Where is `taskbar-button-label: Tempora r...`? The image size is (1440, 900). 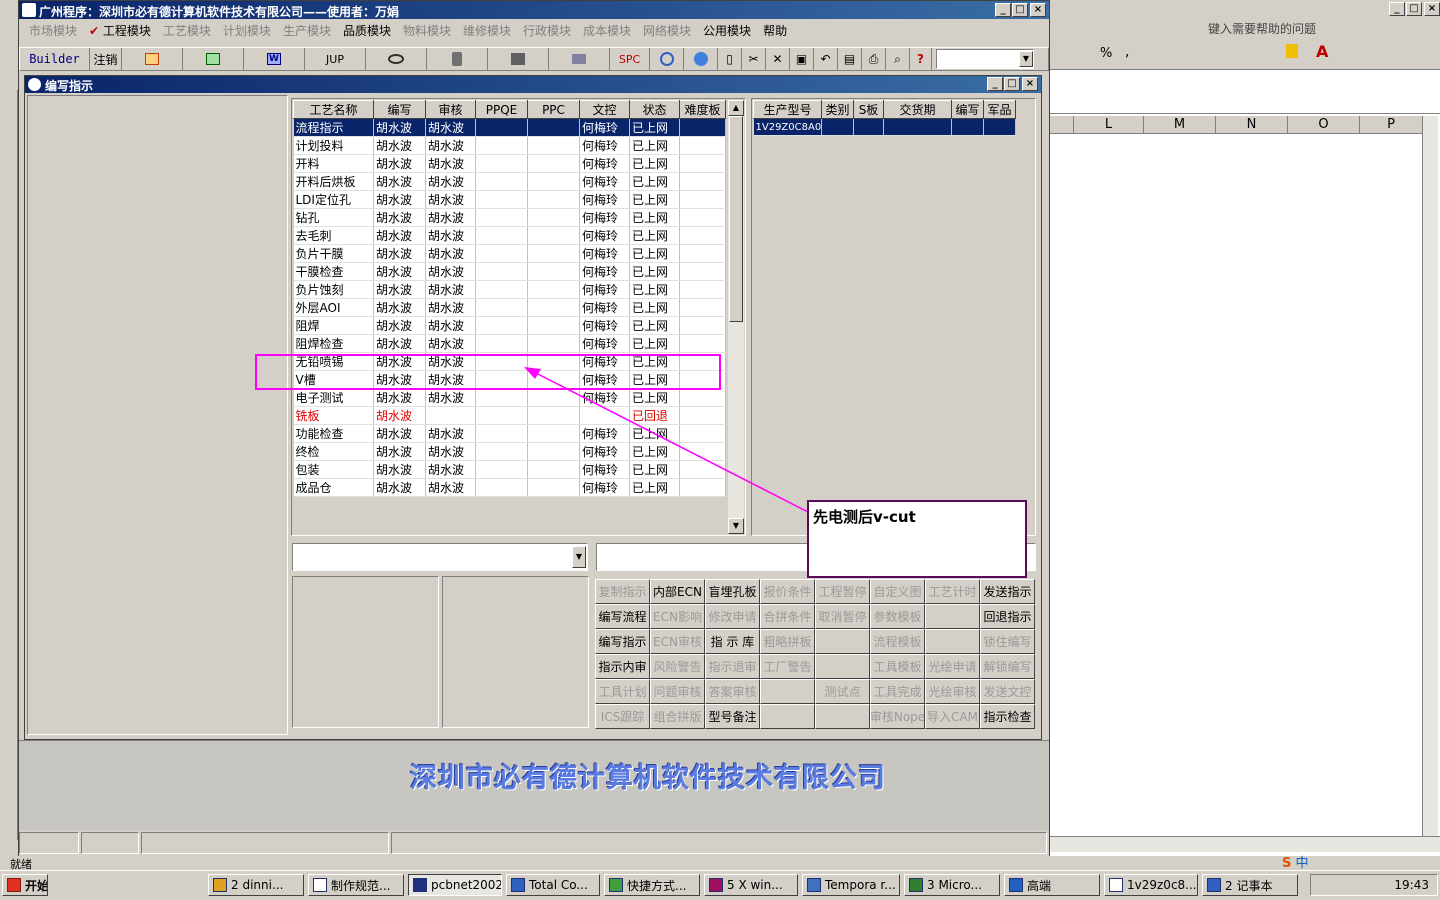 taskbar-button-label: Tempora r... is located at coordinates (860, 885).